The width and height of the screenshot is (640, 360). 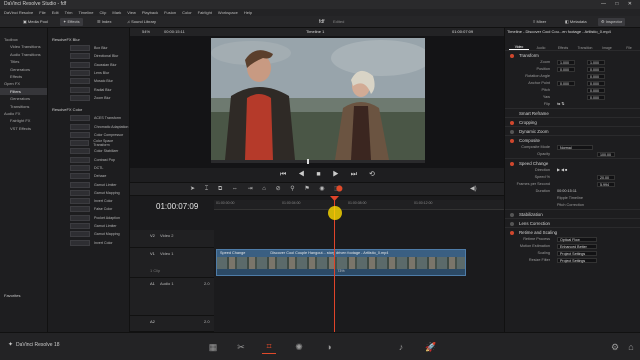 I want to click on menu-item: Help, so click(x=248, y=12).